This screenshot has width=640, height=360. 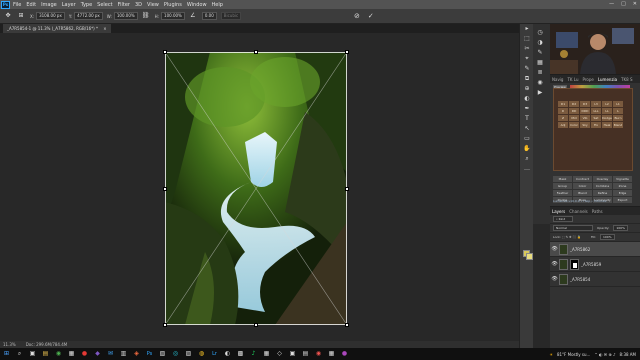 I want to click on transform-handle-bl, so click(x=165, y=325).